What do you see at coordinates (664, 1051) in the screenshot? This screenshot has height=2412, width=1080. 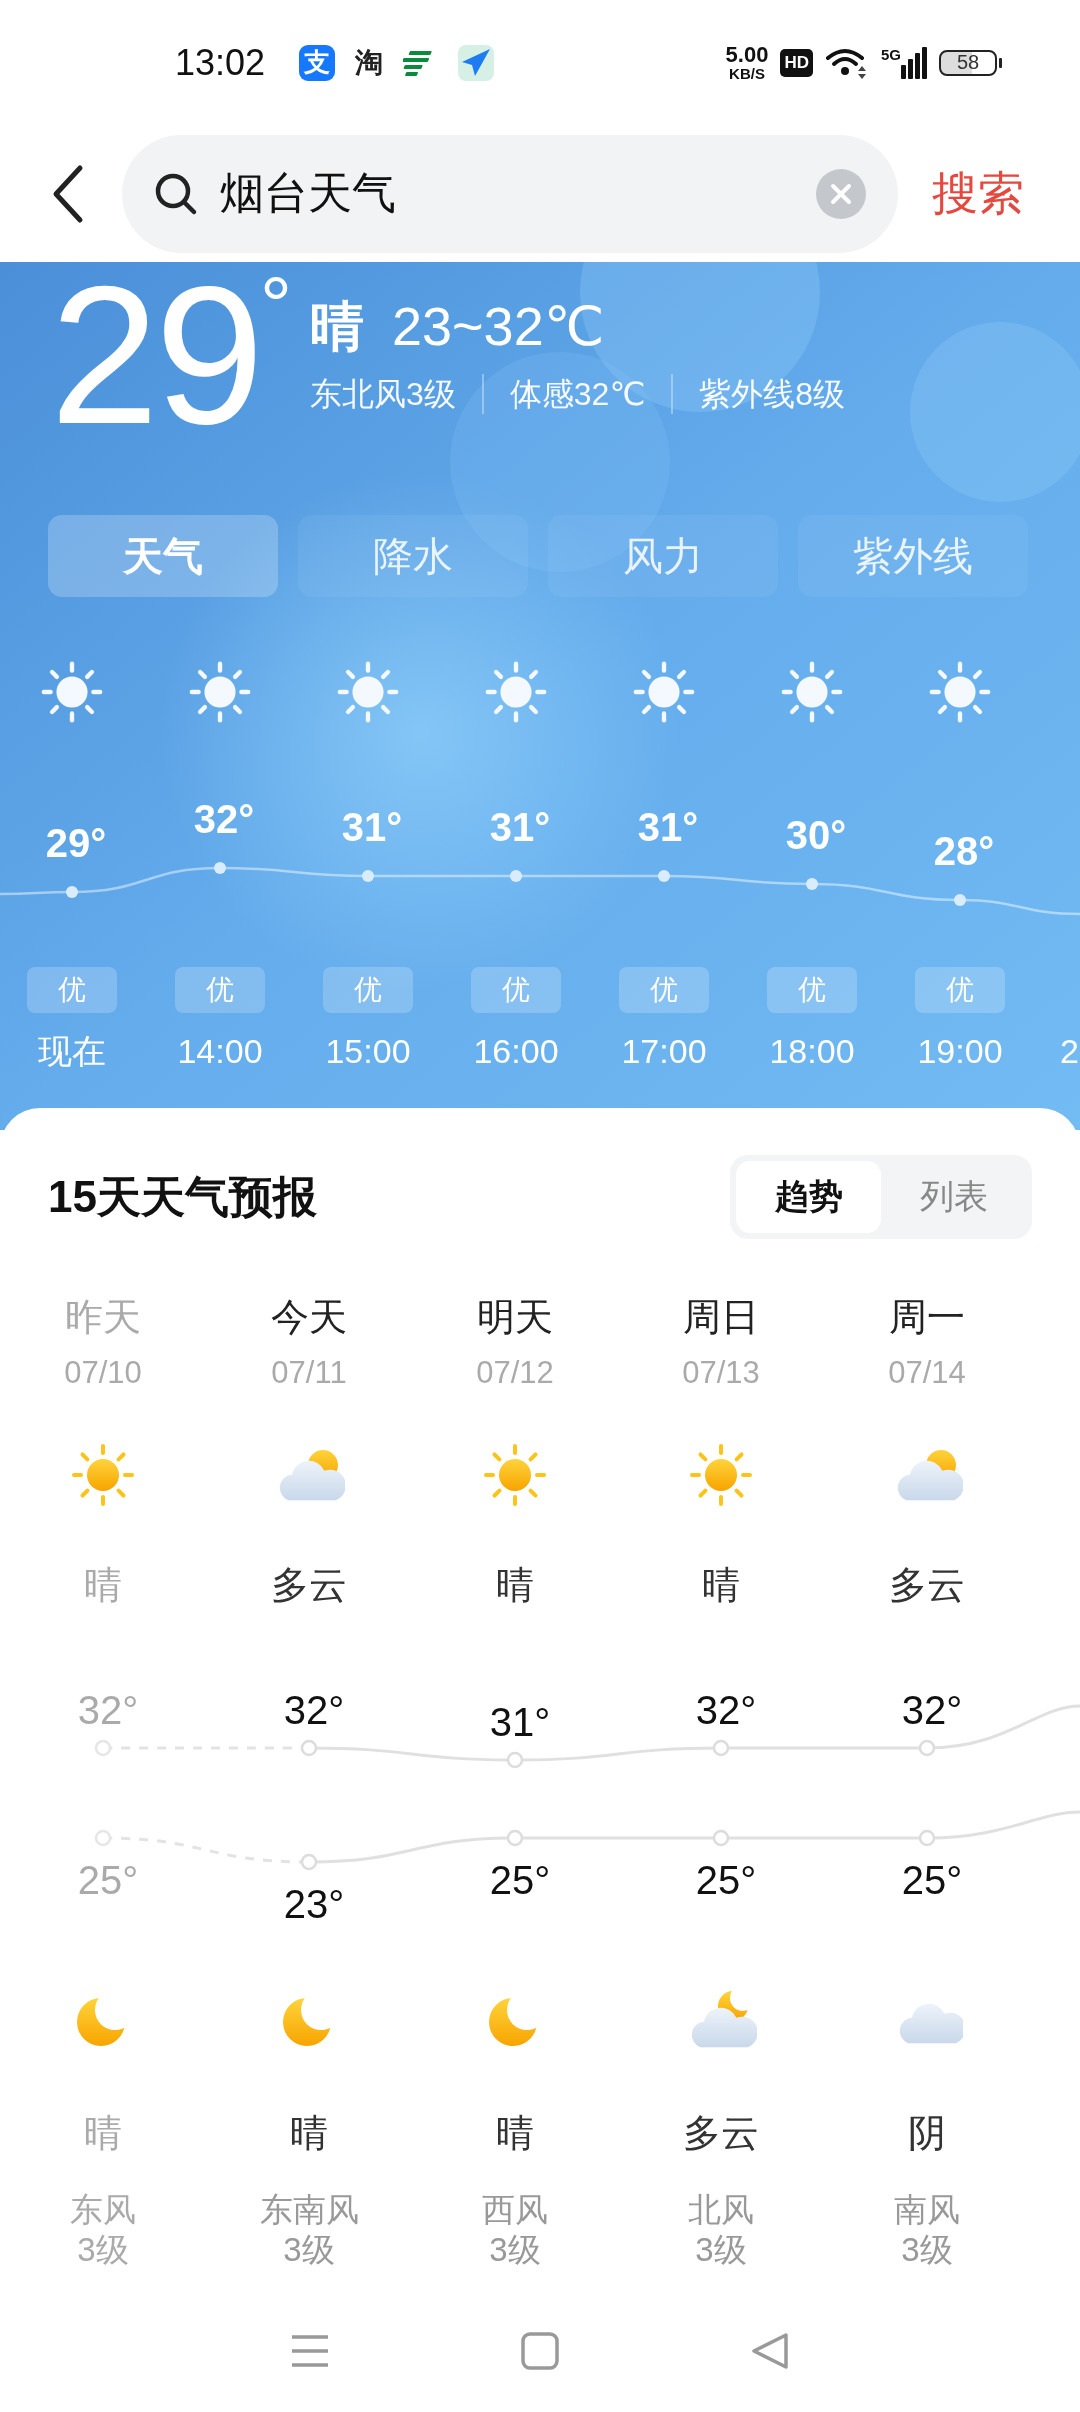 I see `hour-label: 17:00` at bounding box center [664, 1051].